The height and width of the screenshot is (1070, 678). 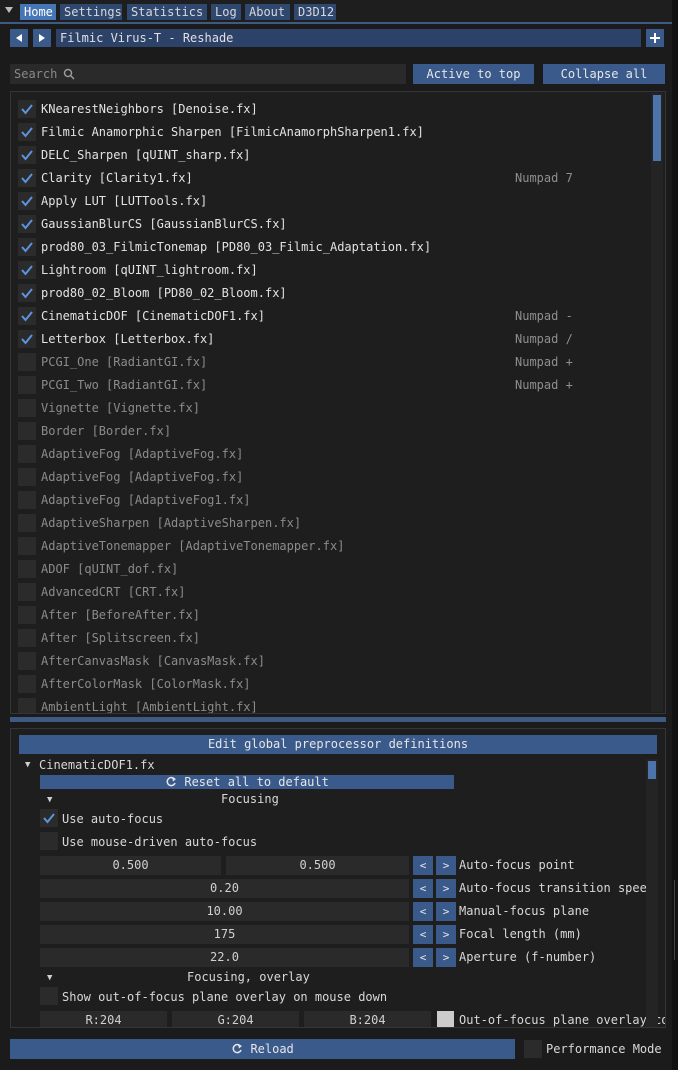 What do you see at coordinates (331, 431) in the screenshot?
I see `effect-row: Border [Border.fx]` at bounding box center [331, 431].